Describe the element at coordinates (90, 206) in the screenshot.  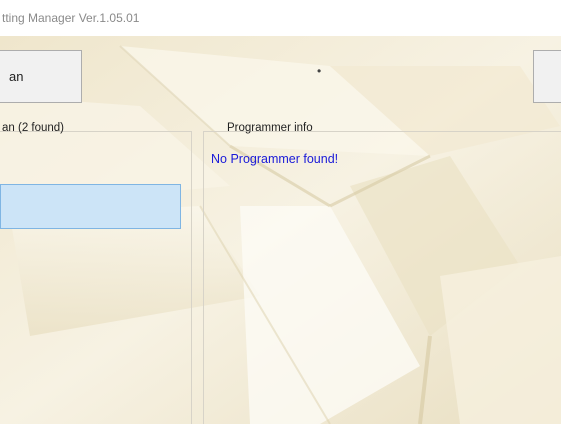
I see `device-list-item-selected` at that location.